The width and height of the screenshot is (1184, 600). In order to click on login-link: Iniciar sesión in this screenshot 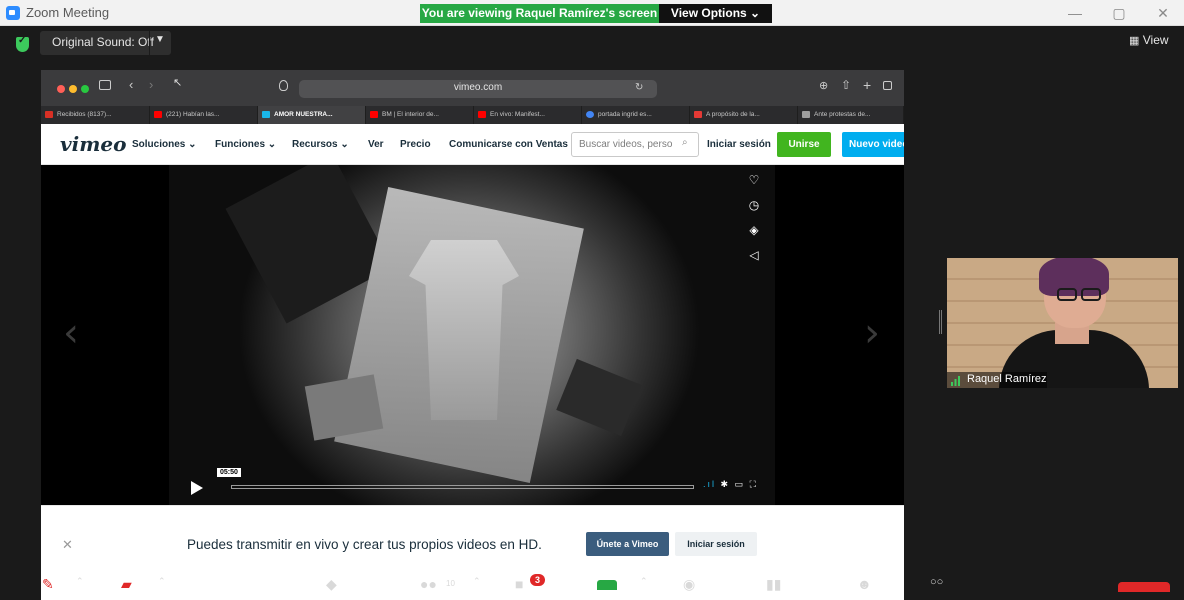, I will do `click(739, 144)`.